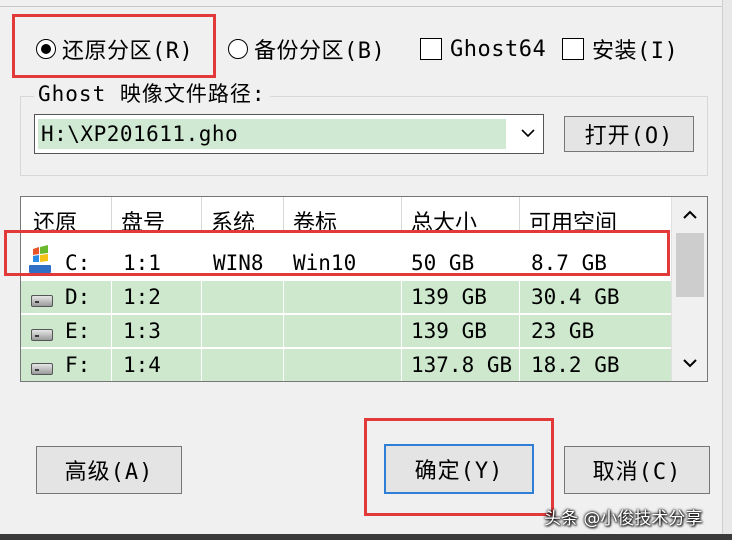  Describe the element at coordinates (462, 365) in the screenshot. I see `total-size: 137.8 GB` at that location.